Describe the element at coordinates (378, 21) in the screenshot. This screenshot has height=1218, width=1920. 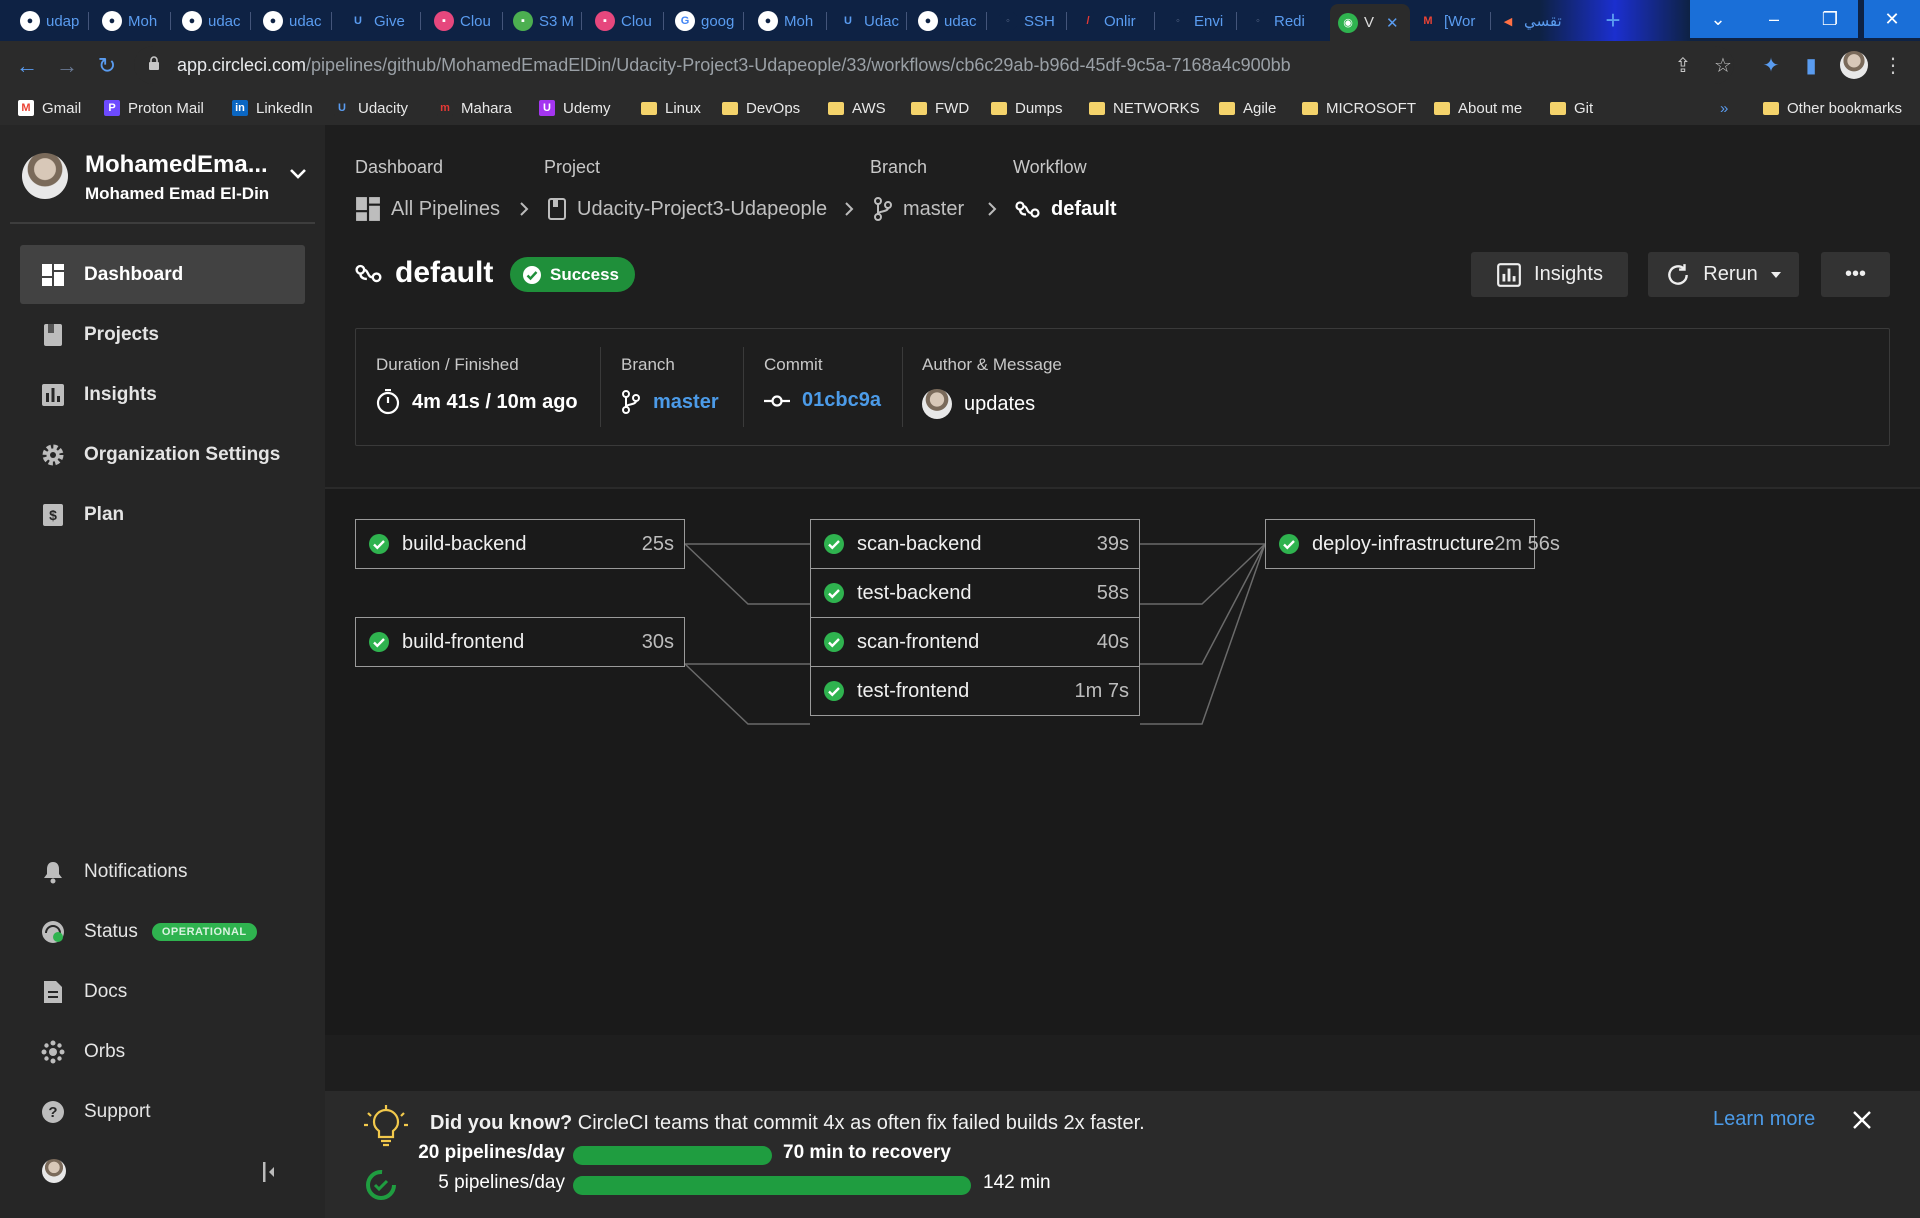
I see `browser-tab: U Give` at that location.